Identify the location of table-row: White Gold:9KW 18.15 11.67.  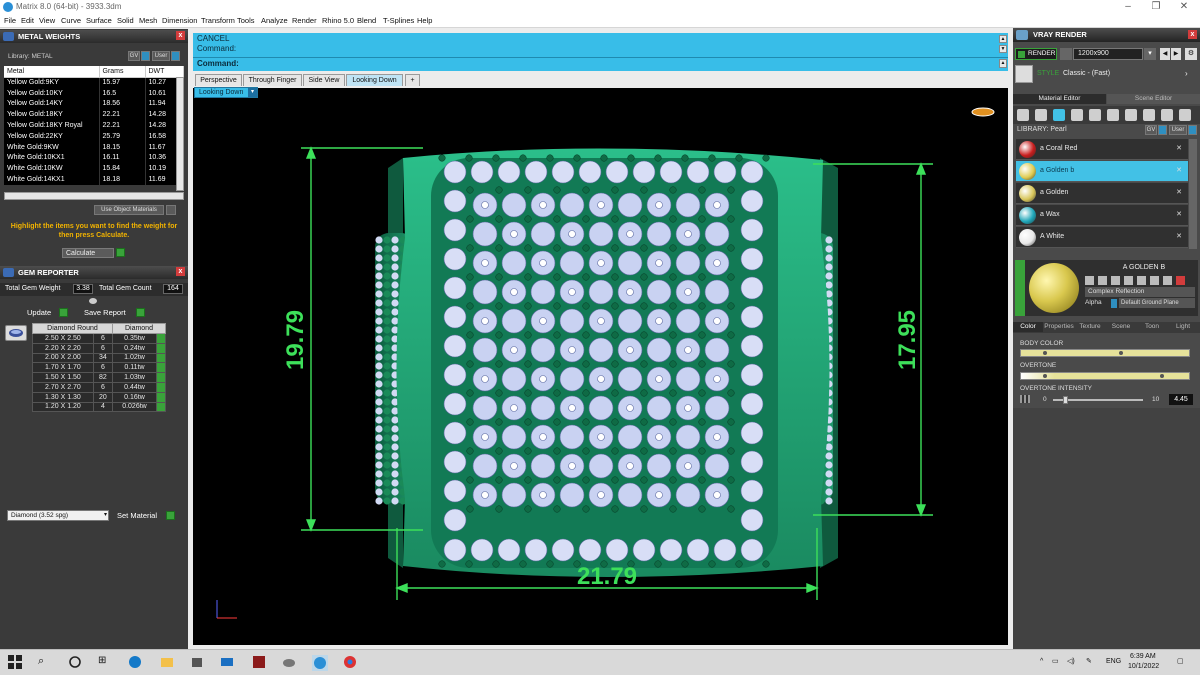
(94, 147).